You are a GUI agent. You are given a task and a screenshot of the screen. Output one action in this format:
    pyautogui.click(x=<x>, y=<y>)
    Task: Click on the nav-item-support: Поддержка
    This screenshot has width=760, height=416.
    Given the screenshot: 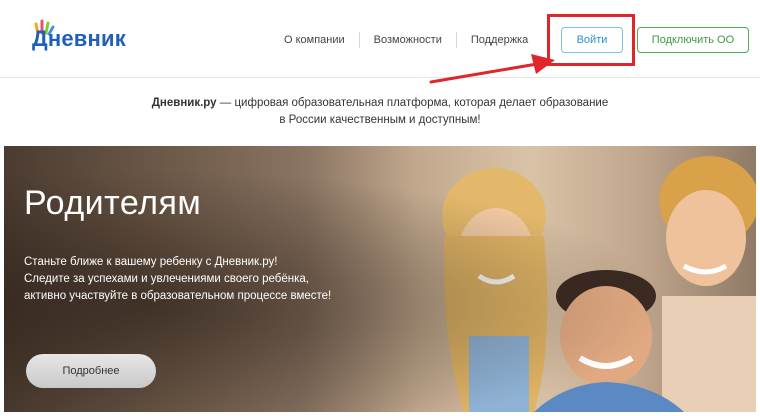 What is the action you would take?
    pyautogui.click(x=498, y=40)
    